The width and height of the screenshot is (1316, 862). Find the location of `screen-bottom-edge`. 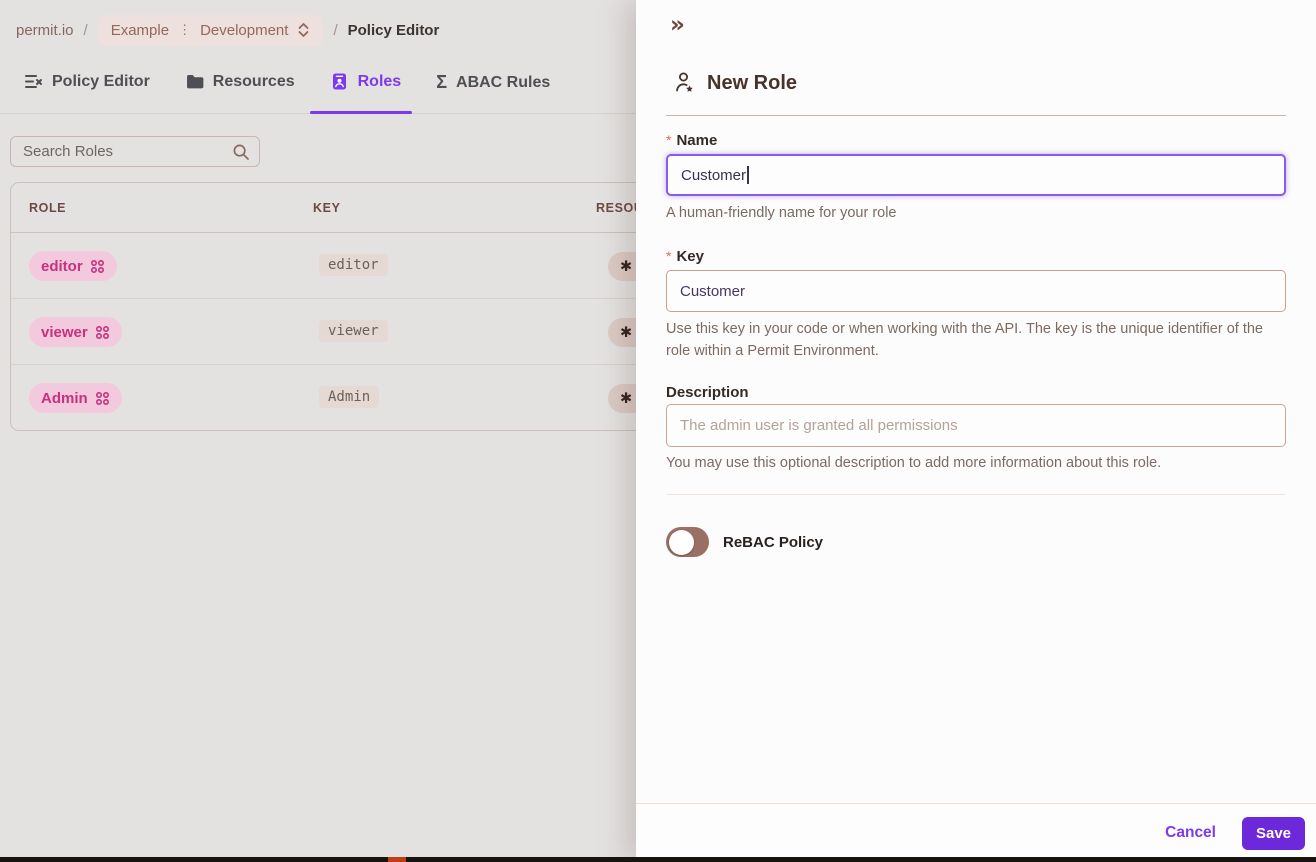

screen-bottom-edge is located at coordinates (658, 859).